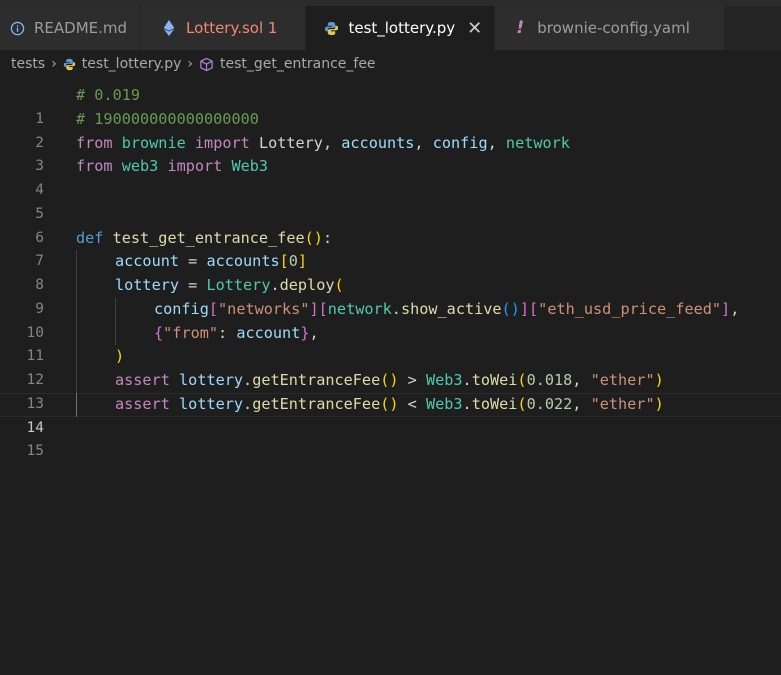  Describe the element at coordinates (390, 295) in the screenshot. I see `code-line: 9 lottery = Lottery.deploy(` at that location.